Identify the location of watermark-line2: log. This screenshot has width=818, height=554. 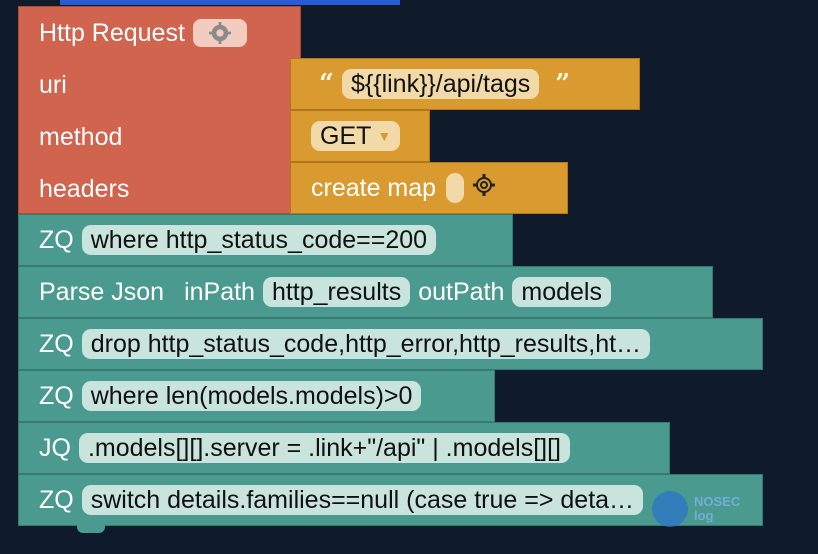
(704, 515).